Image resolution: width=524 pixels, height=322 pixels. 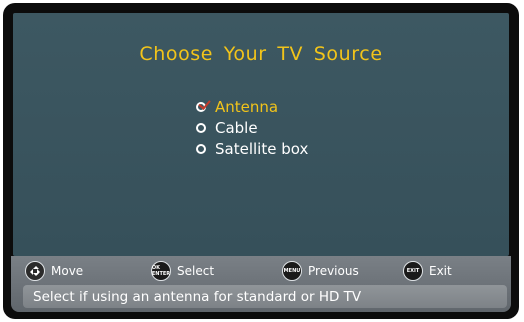 I want to click on legend-previous: MENU Previous, so click(x=320, y=271).